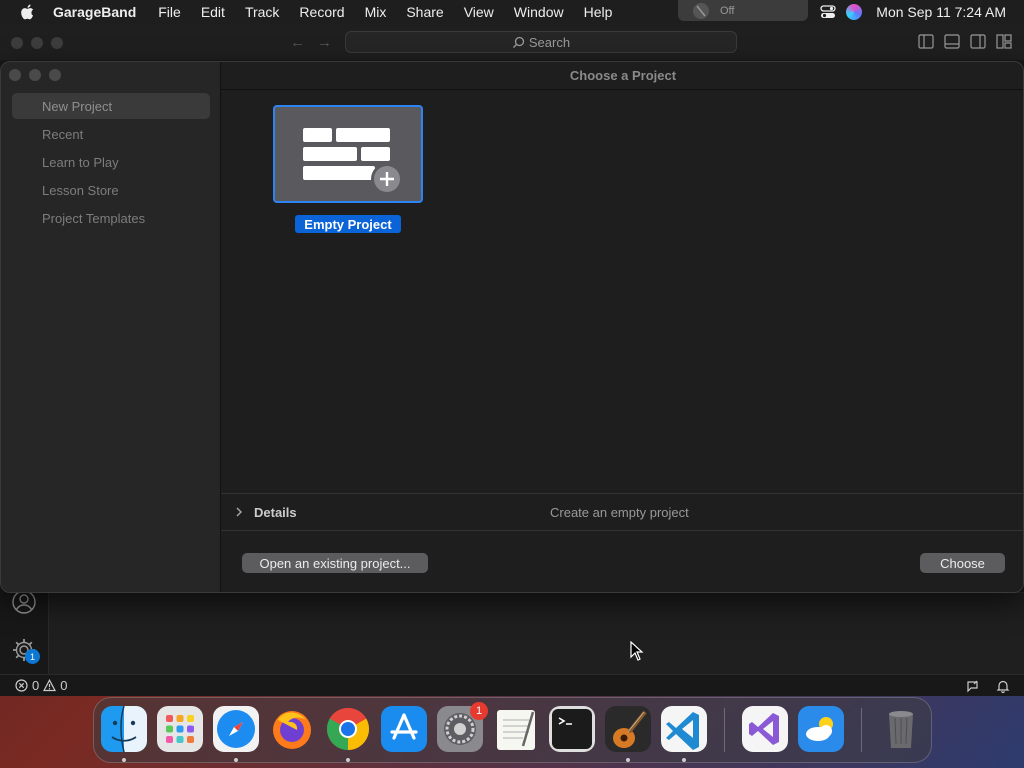  Describe the element at coordinates (539, 12) in the screenshot. I see `menu-window: Window` at that location.